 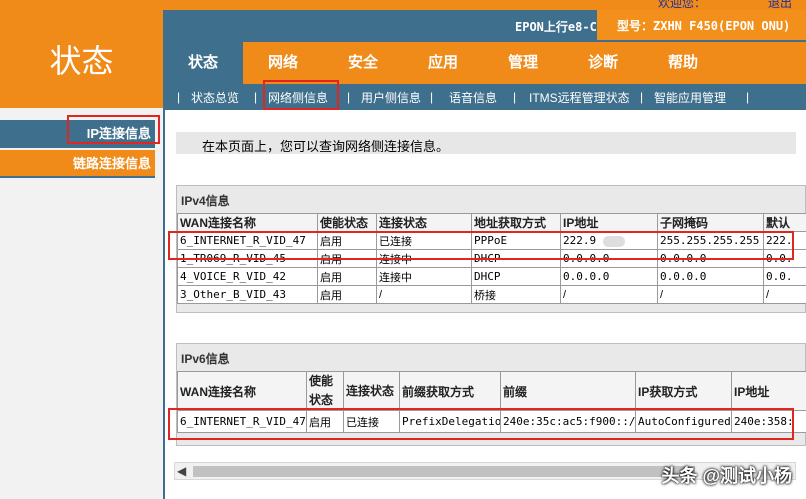 I want to click on table-cell: 4_VOICE_R_VID_42, so click(x=247, y=276).